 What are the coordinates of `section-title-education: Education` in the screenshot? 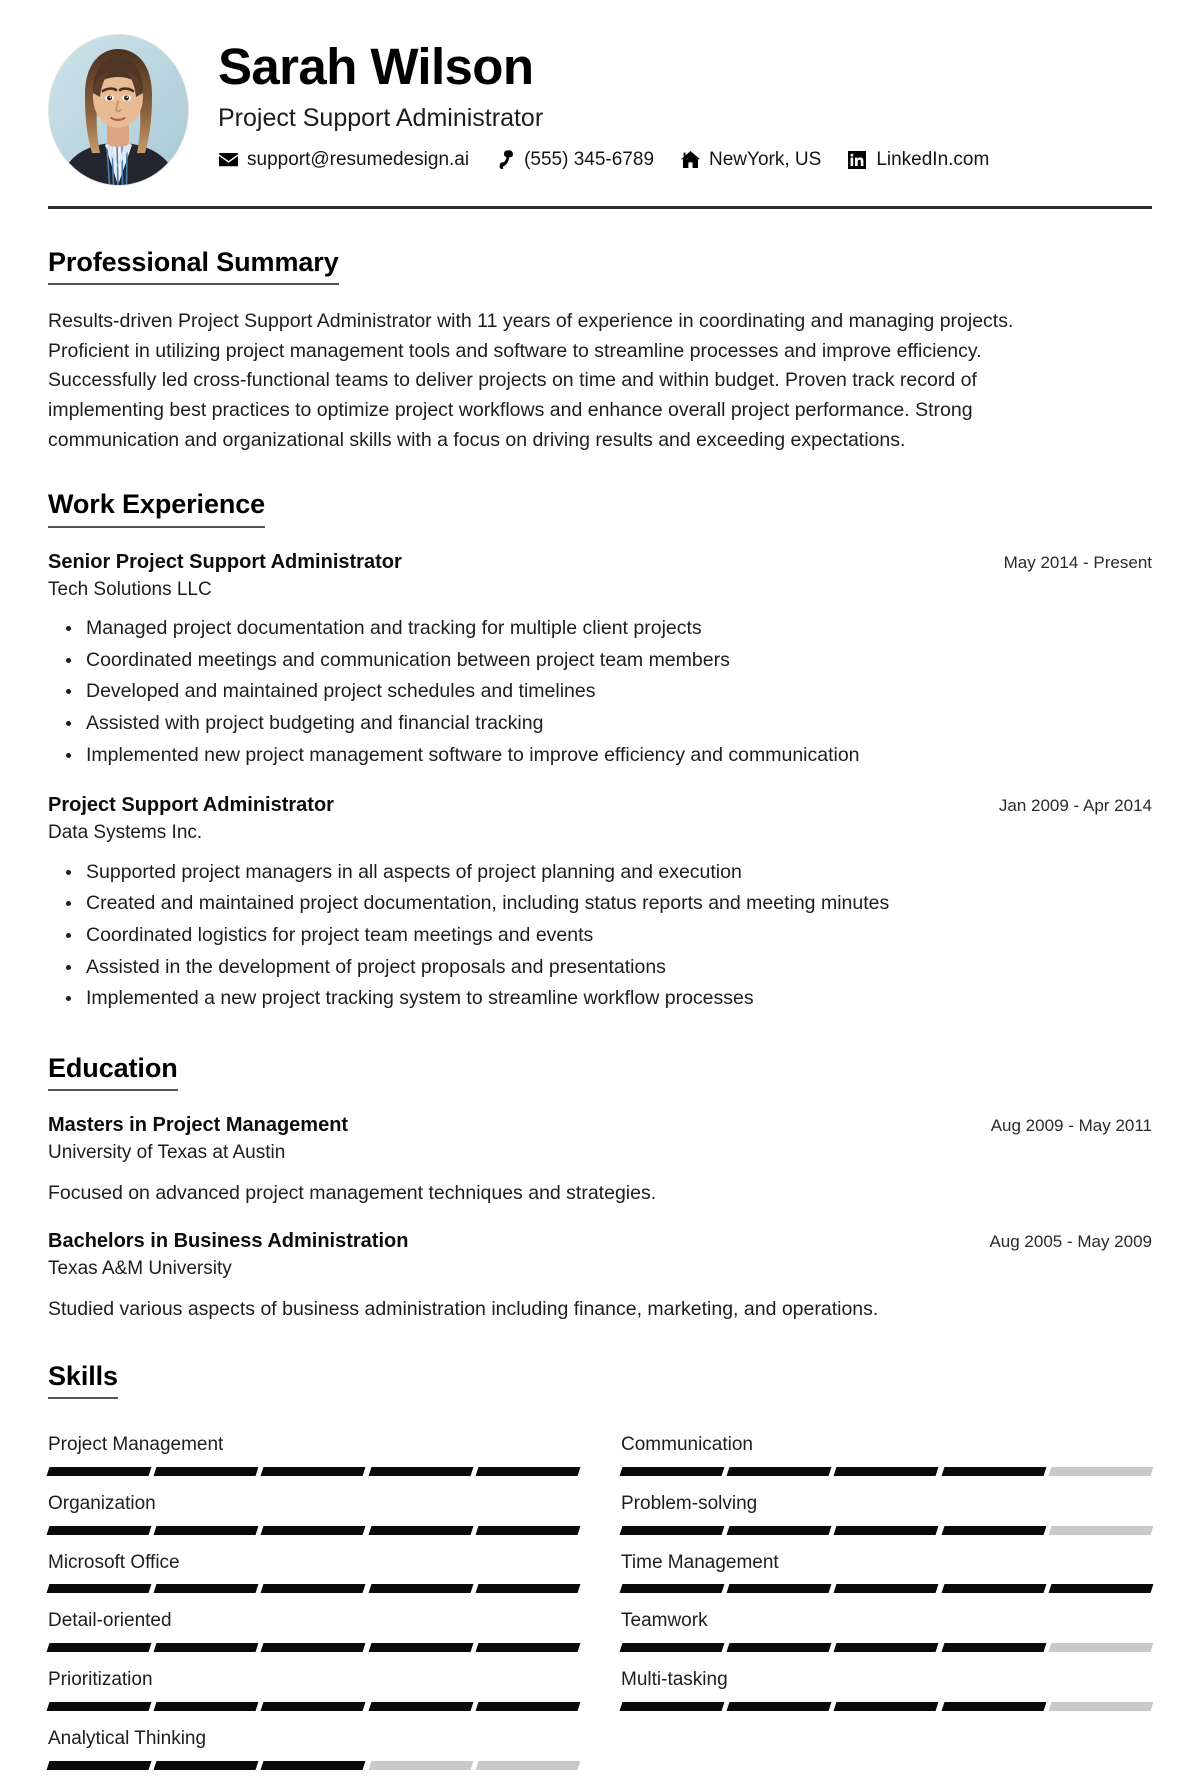 It's located at (113, 1072).